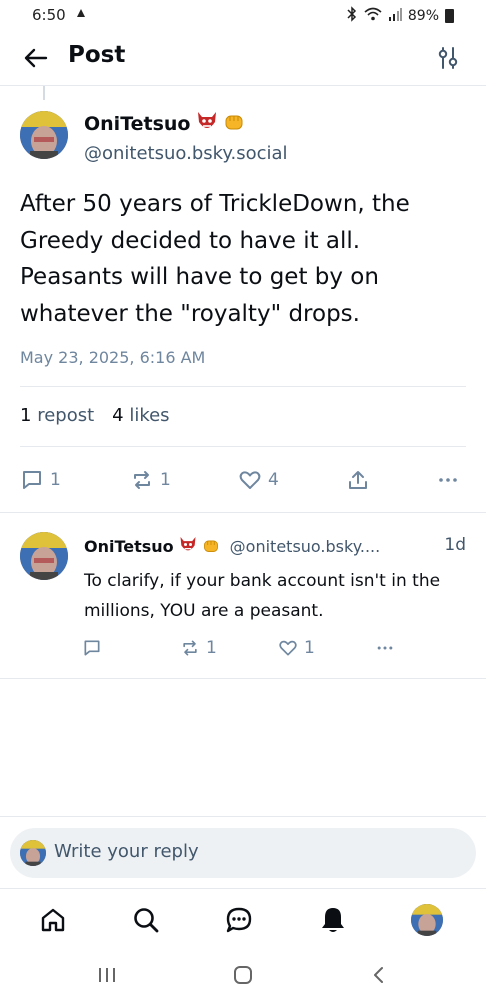 This screenshot has width=486, height=1000. I want to click on reply-like-button: 1, so click(296, 648).